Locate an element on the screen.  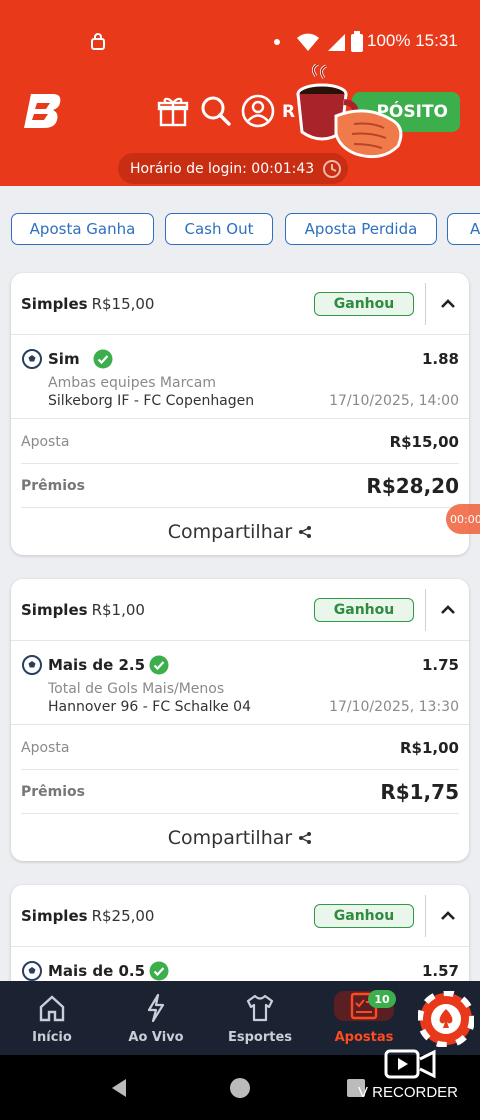
filter-more: A is located at coordinates (463, 229).